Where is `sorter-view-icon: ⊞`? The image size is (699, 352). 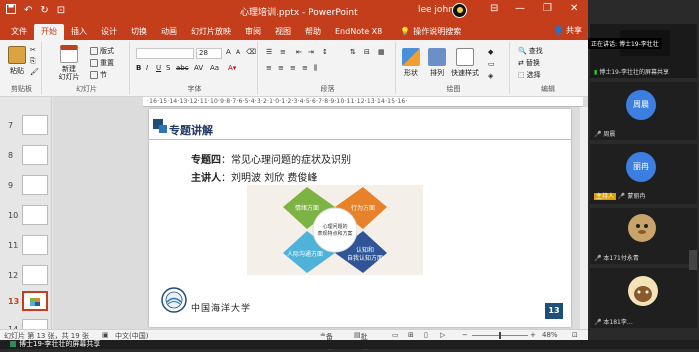 sorter-view-icon: ⊞ is located at coordinates (411, 335).